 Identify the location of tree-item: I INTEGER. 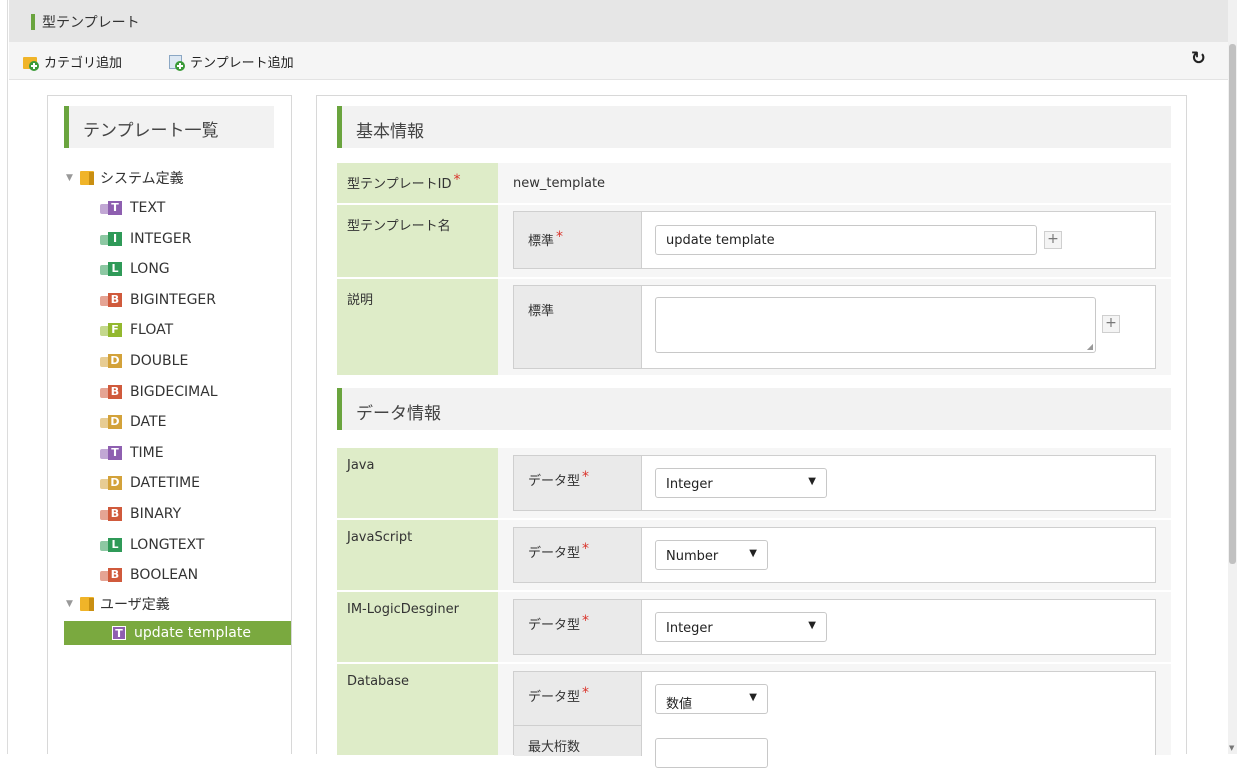
(145, 239).